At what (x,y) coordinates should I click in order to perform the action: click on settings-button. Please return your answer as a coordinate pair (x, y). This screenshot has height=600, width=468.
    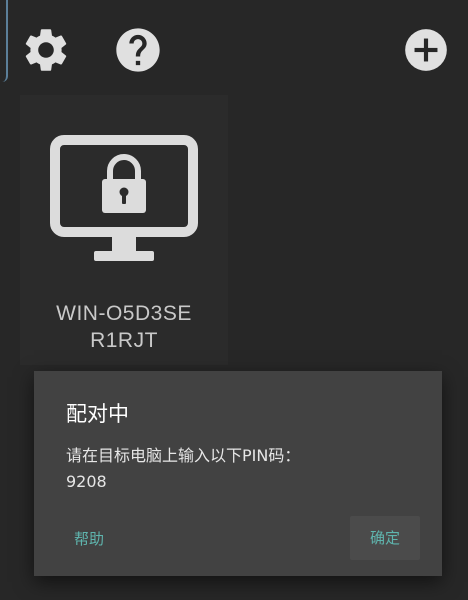
    Looking at the image, I should click on (46, 50).